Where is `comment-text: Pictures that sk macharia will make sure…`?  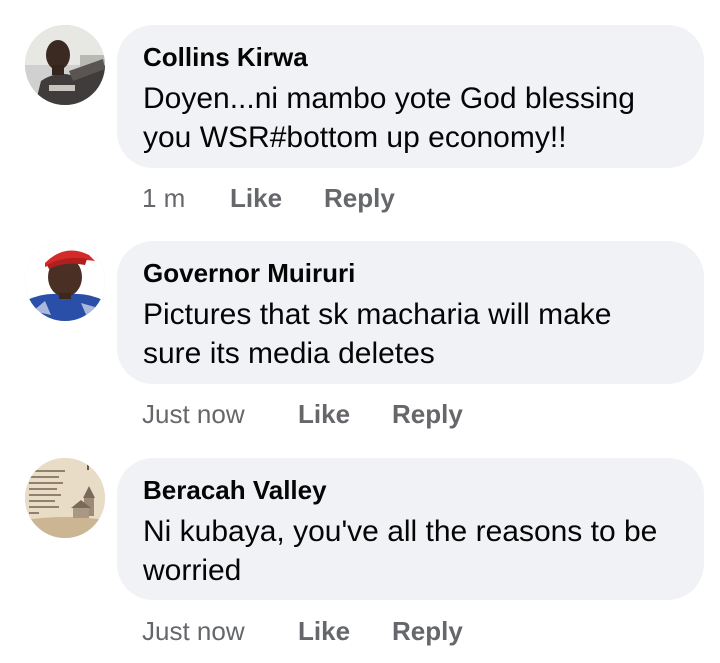
comment-text: Pictures that sk macharia will make sure… is located at coordinates (377, 334).